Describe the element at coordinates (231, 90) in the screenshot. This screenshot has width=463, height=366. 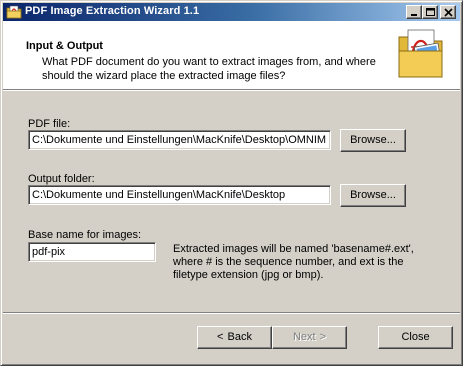
I see `header-separator` at that location.